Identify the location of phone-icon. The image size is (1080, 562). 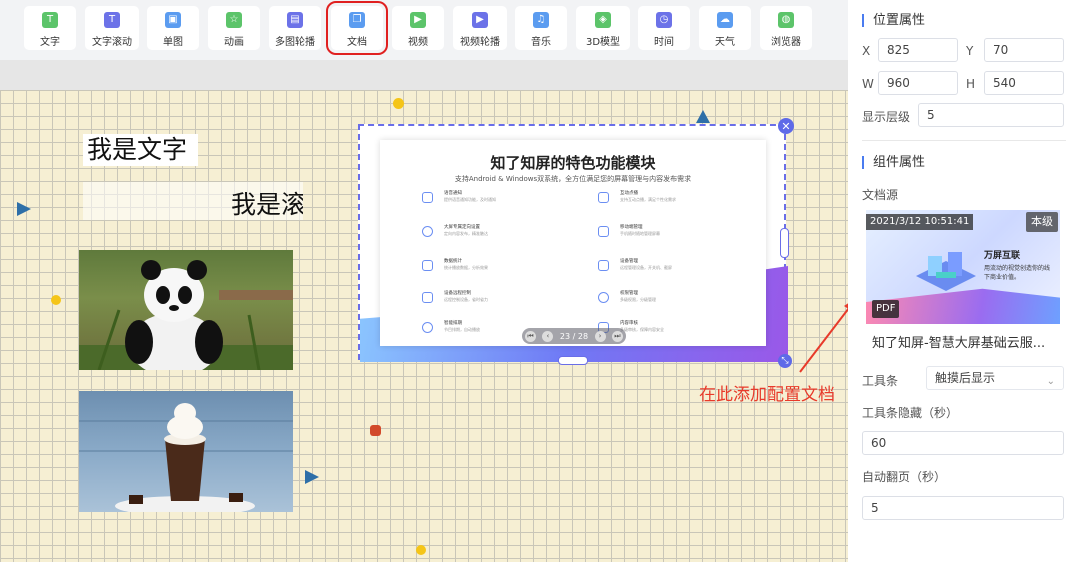
(603, 231).